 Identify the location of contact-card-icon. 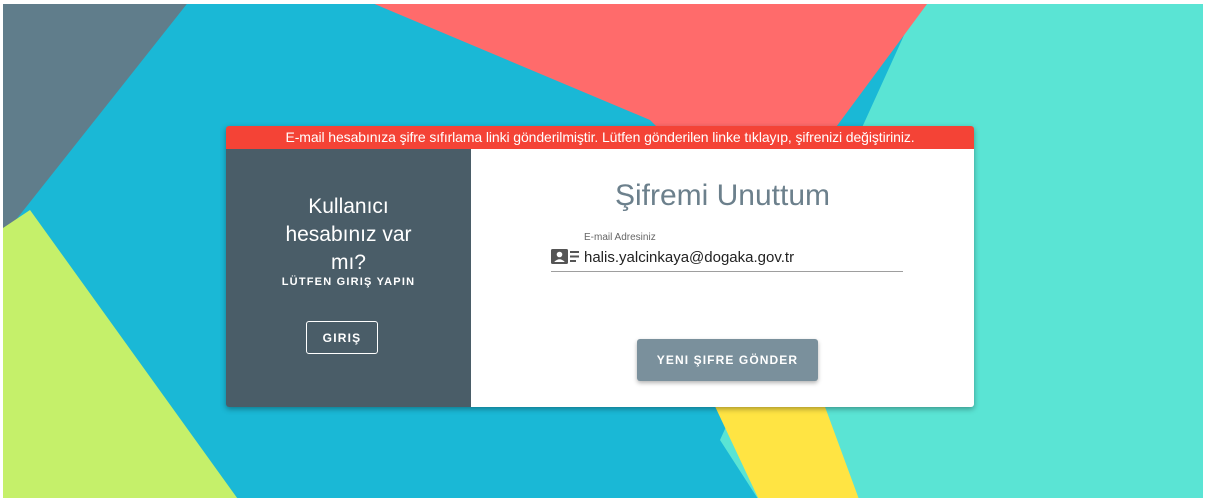
(565, 256).